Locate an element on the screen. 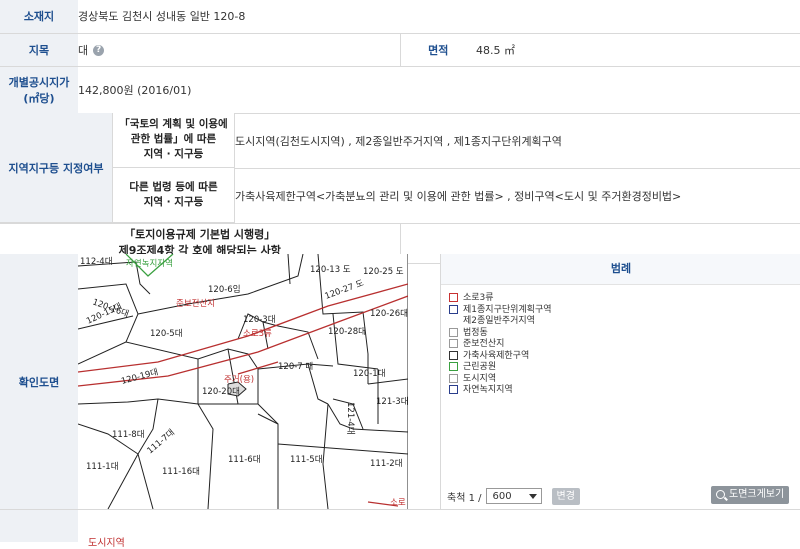 The height and width of the screenshot is (549, 800). legend-item: 소로3류 is located at coordinates (624, 299).